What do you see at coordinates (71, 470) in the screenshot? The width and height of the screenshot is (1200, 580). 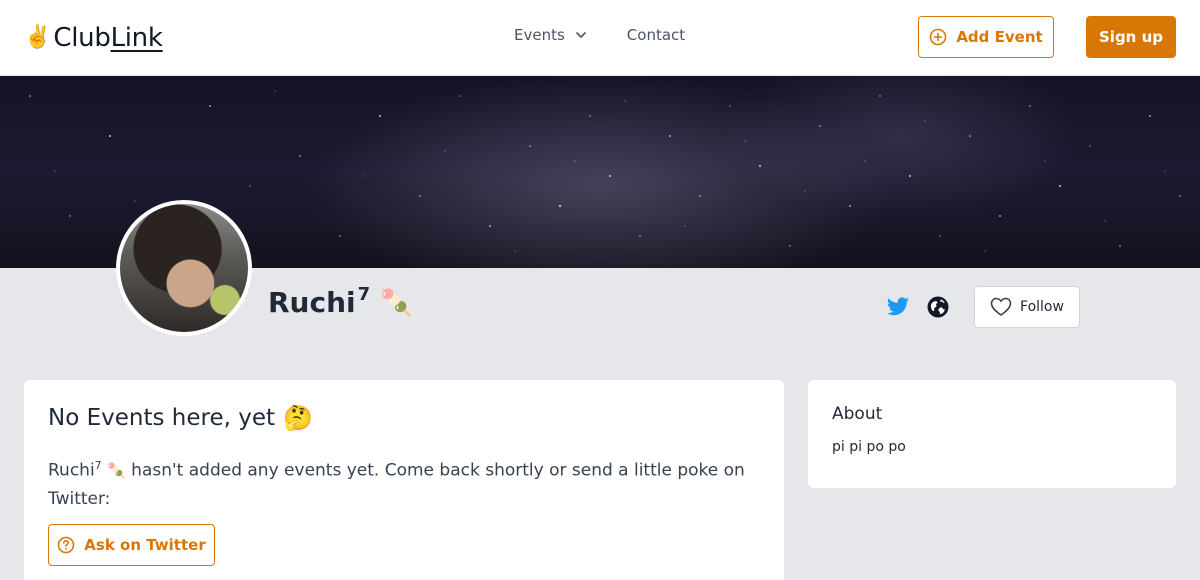 I see `message-name: Ruchi` at bounding box center [71, 470].